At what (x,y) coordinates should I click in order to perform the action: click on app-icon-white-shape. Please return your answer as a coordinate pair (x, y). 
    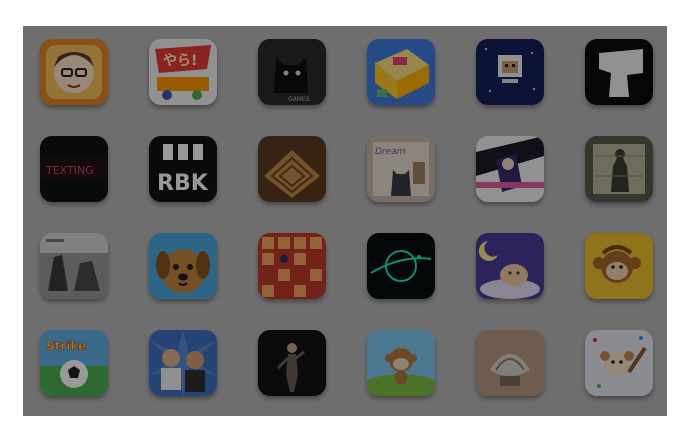
    Looking at the image, I should click on (619, 72).